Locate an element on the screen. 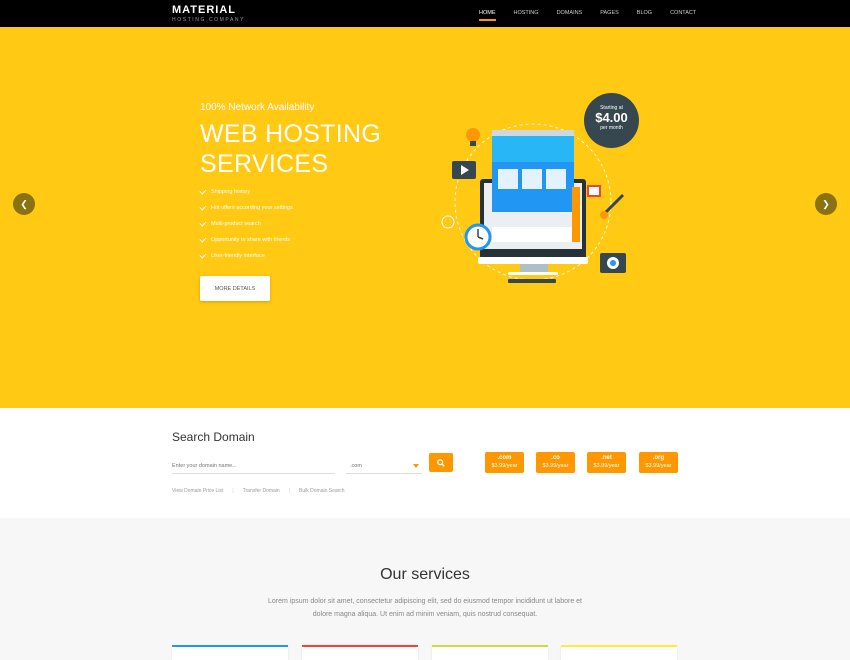 The height and width of the screenshot is (660, 850). tld-ext: .net is located at coordinates (606, 458).